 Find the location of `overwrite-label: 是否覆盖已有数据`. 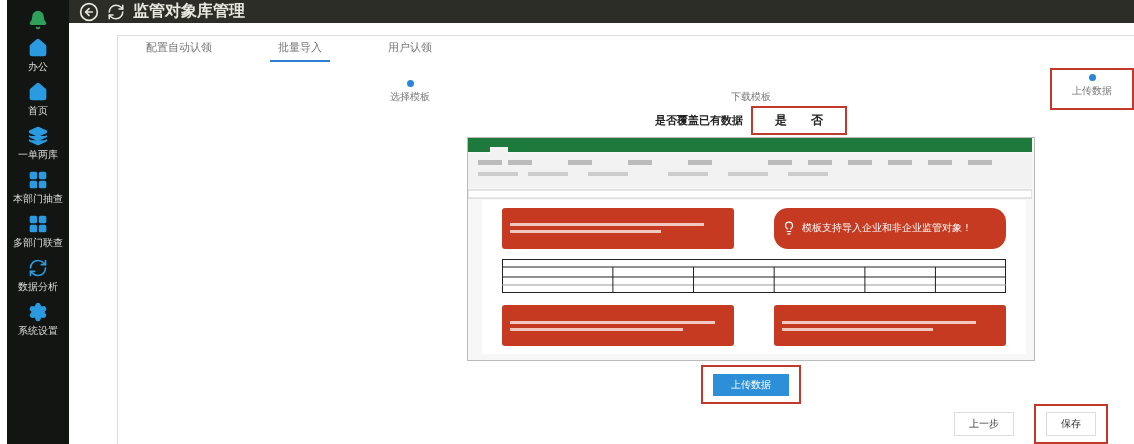

overwrite-label: 是否覆盖已有数据 is located at coordinates (699, 120).